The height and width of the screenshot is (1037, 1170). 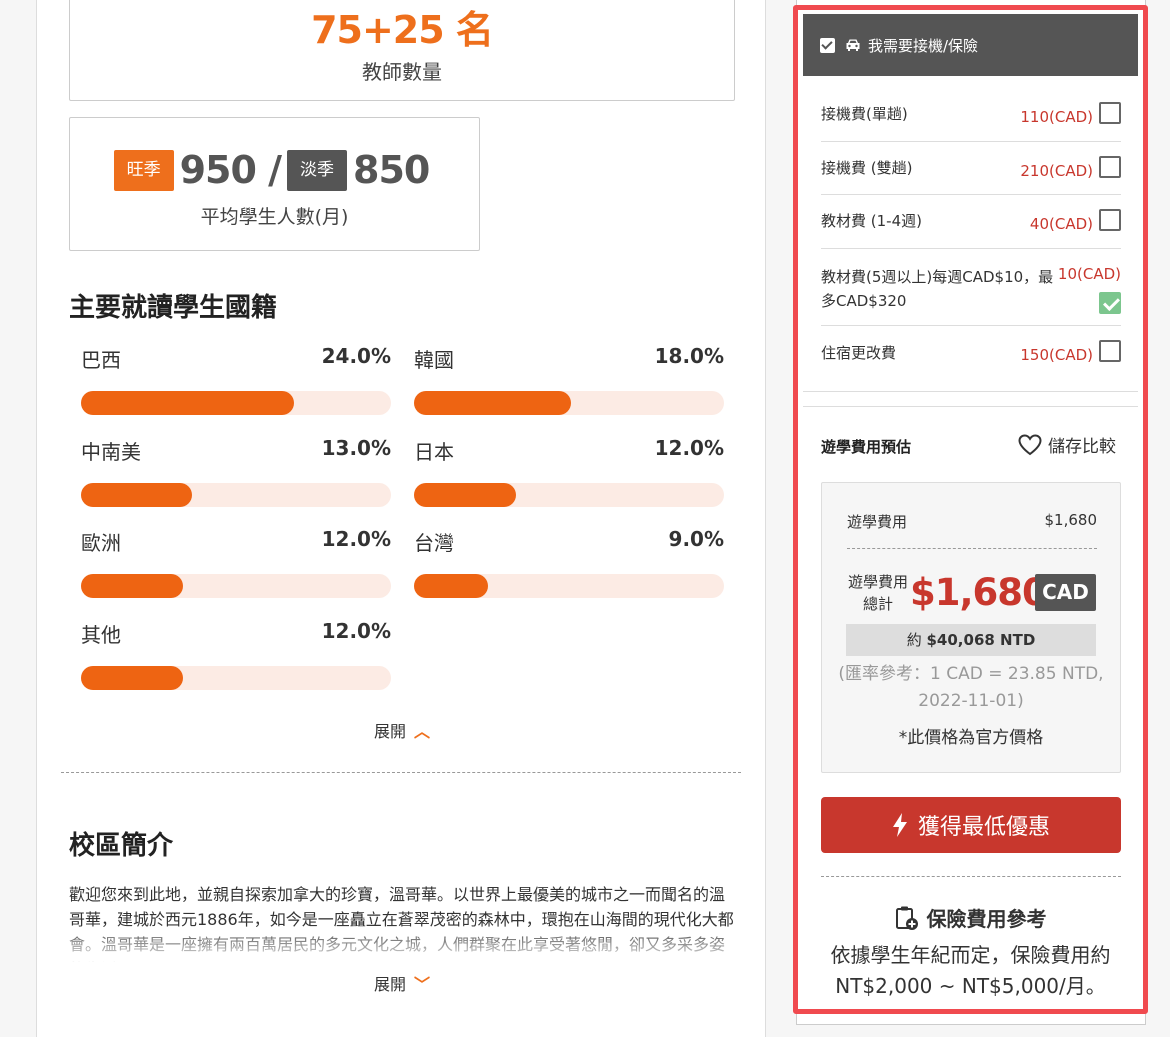 What do you see at coordinates (937, 277) in the screenshot?
I see `addon-name-line: 教材費(5週以上)每週CAD$10，最` at bounding box center [937, 277].